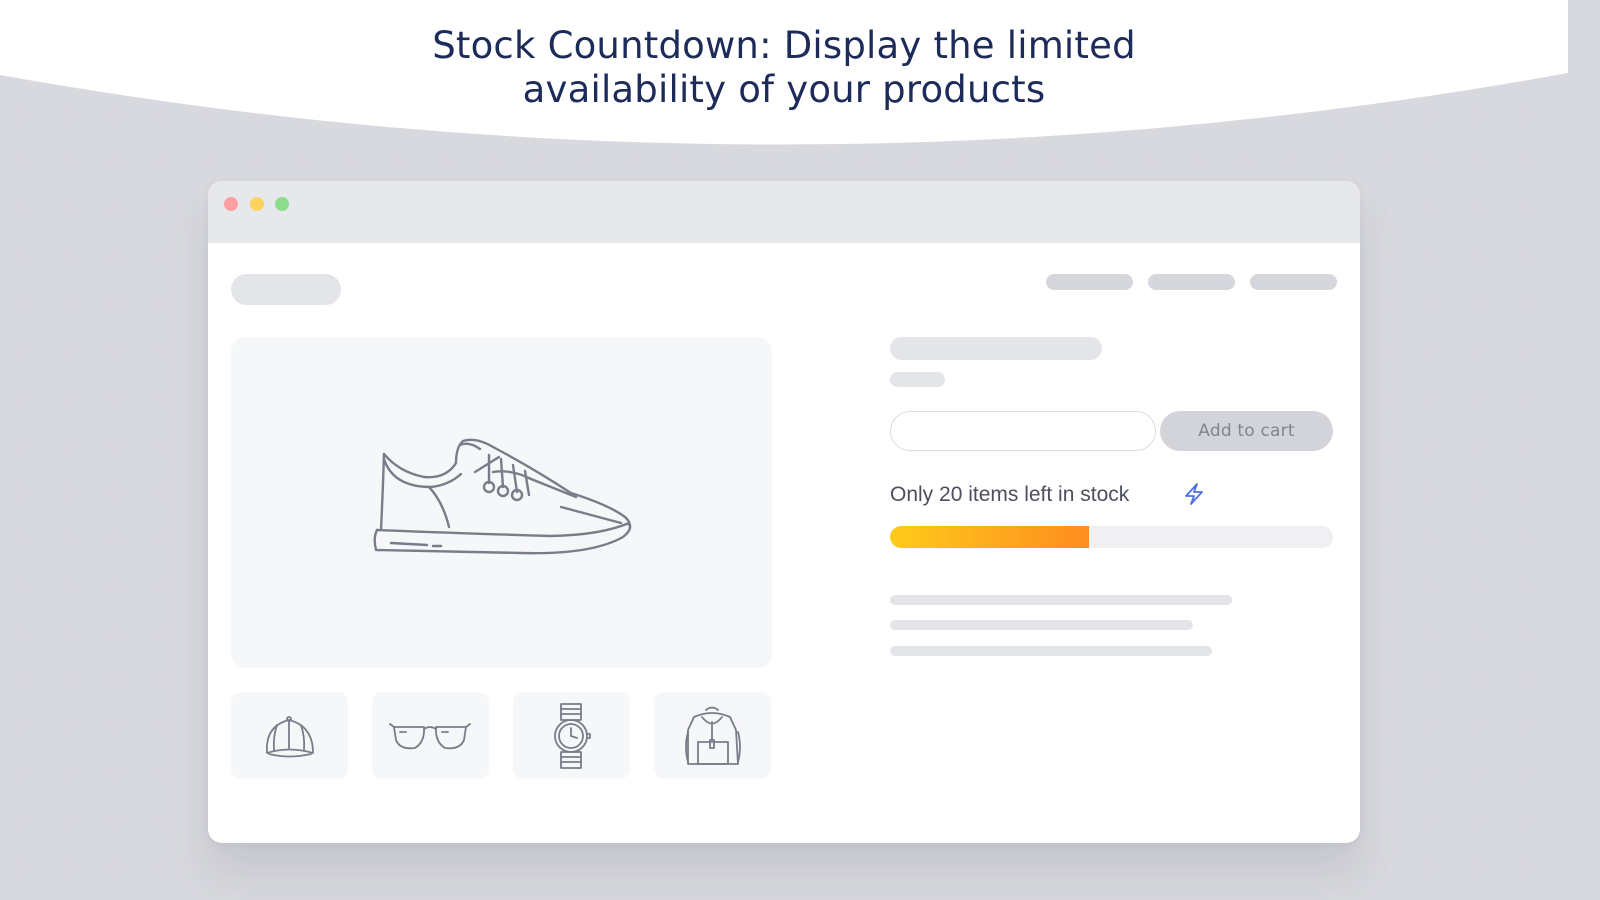  What do you see at coordinates (996, 348) in the screenshot?
I see `product-title-placeholder` at bounding box center [996, 348].